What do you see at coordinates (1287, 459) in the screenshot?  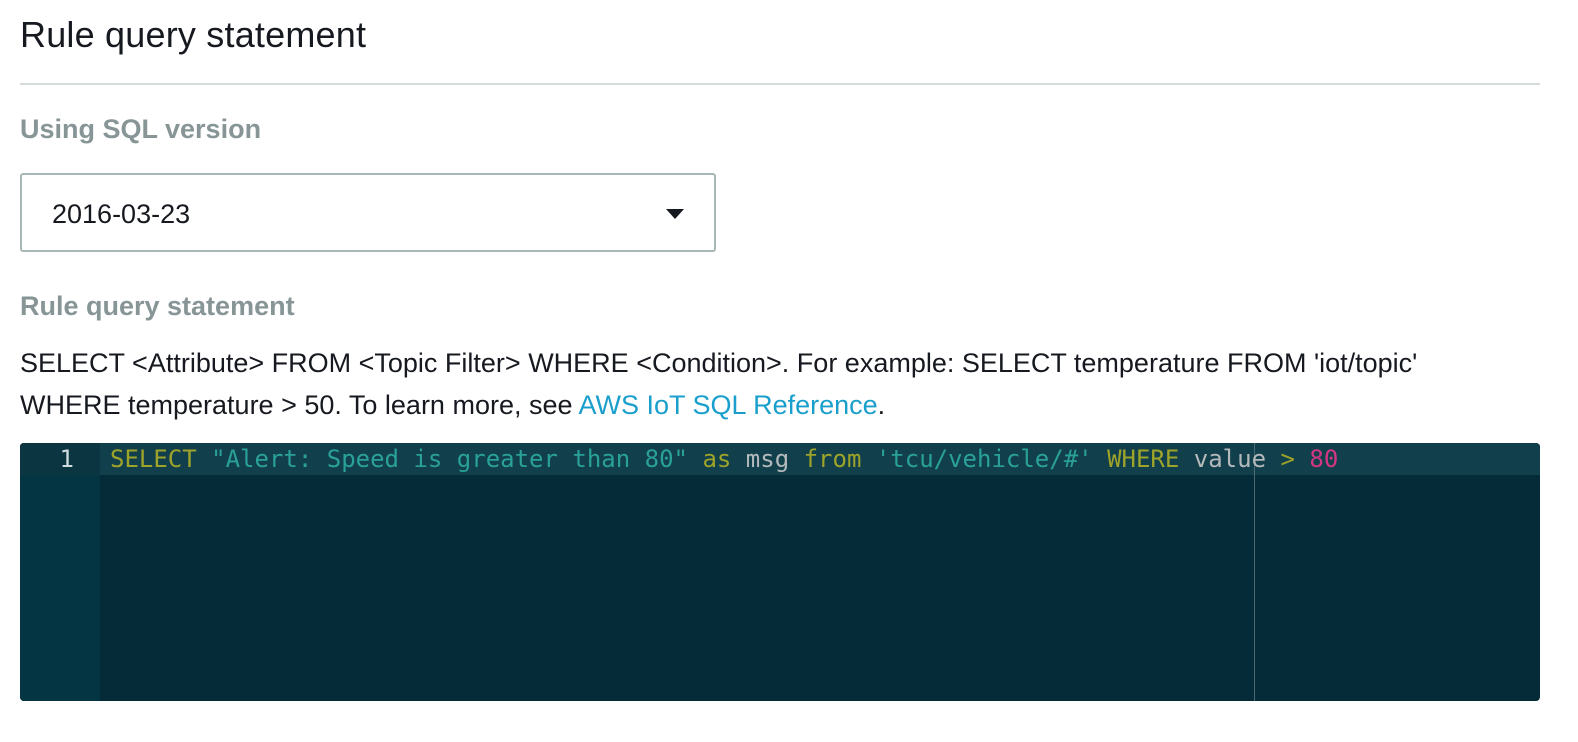 I see `sql-token-operator: >` at bounding box center [1287, 459].